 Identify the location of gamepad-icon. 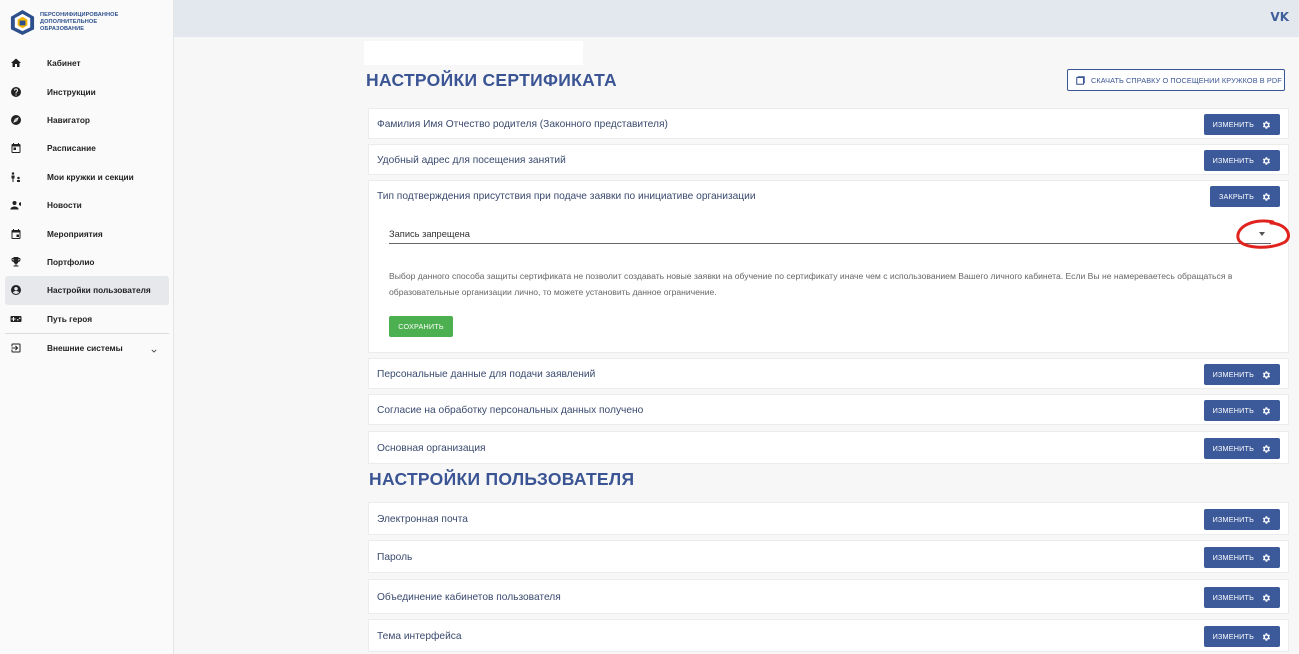
(16, 319).